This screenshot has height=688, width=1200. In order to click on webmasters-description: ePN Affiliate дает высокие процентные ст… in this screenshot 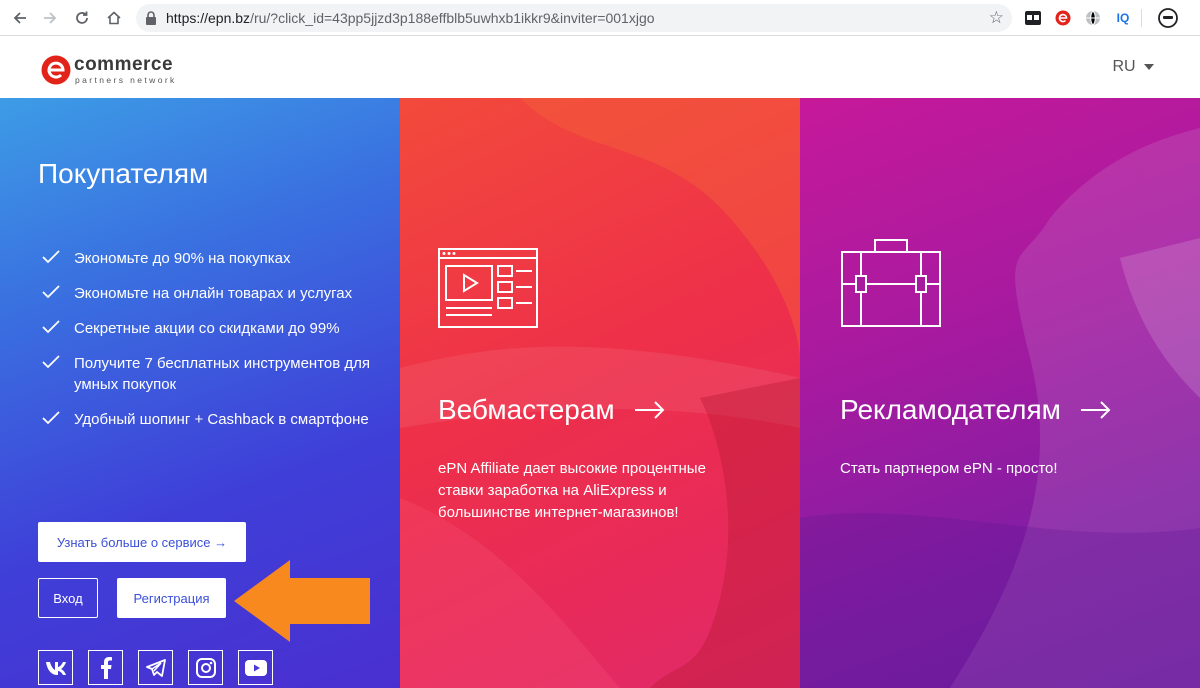, I will do `click(572, 490)`.